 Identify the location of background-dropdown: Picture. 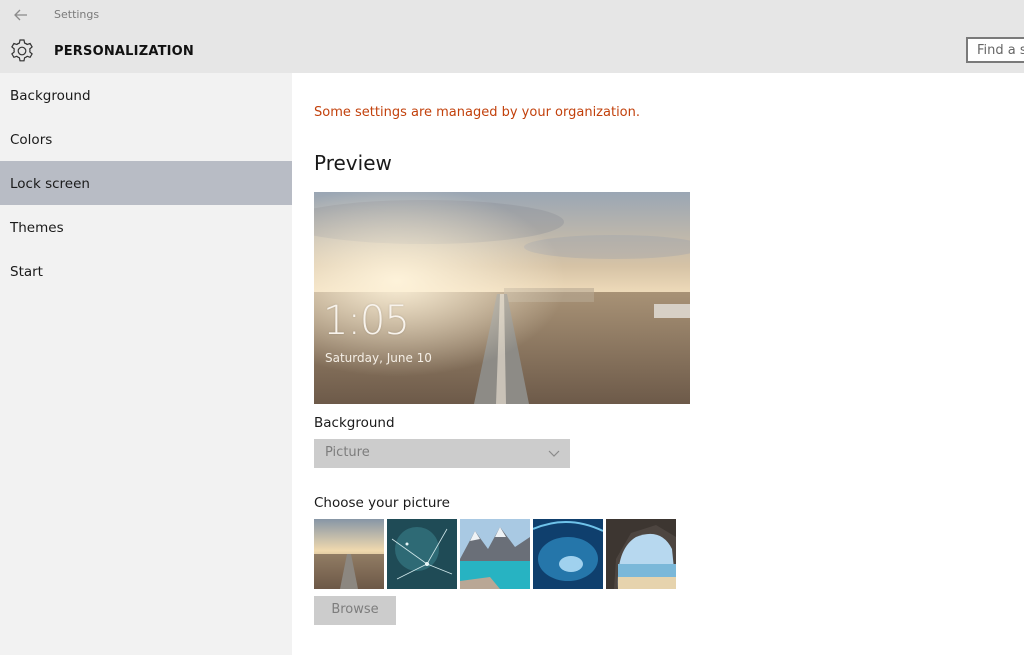
(442, 453).